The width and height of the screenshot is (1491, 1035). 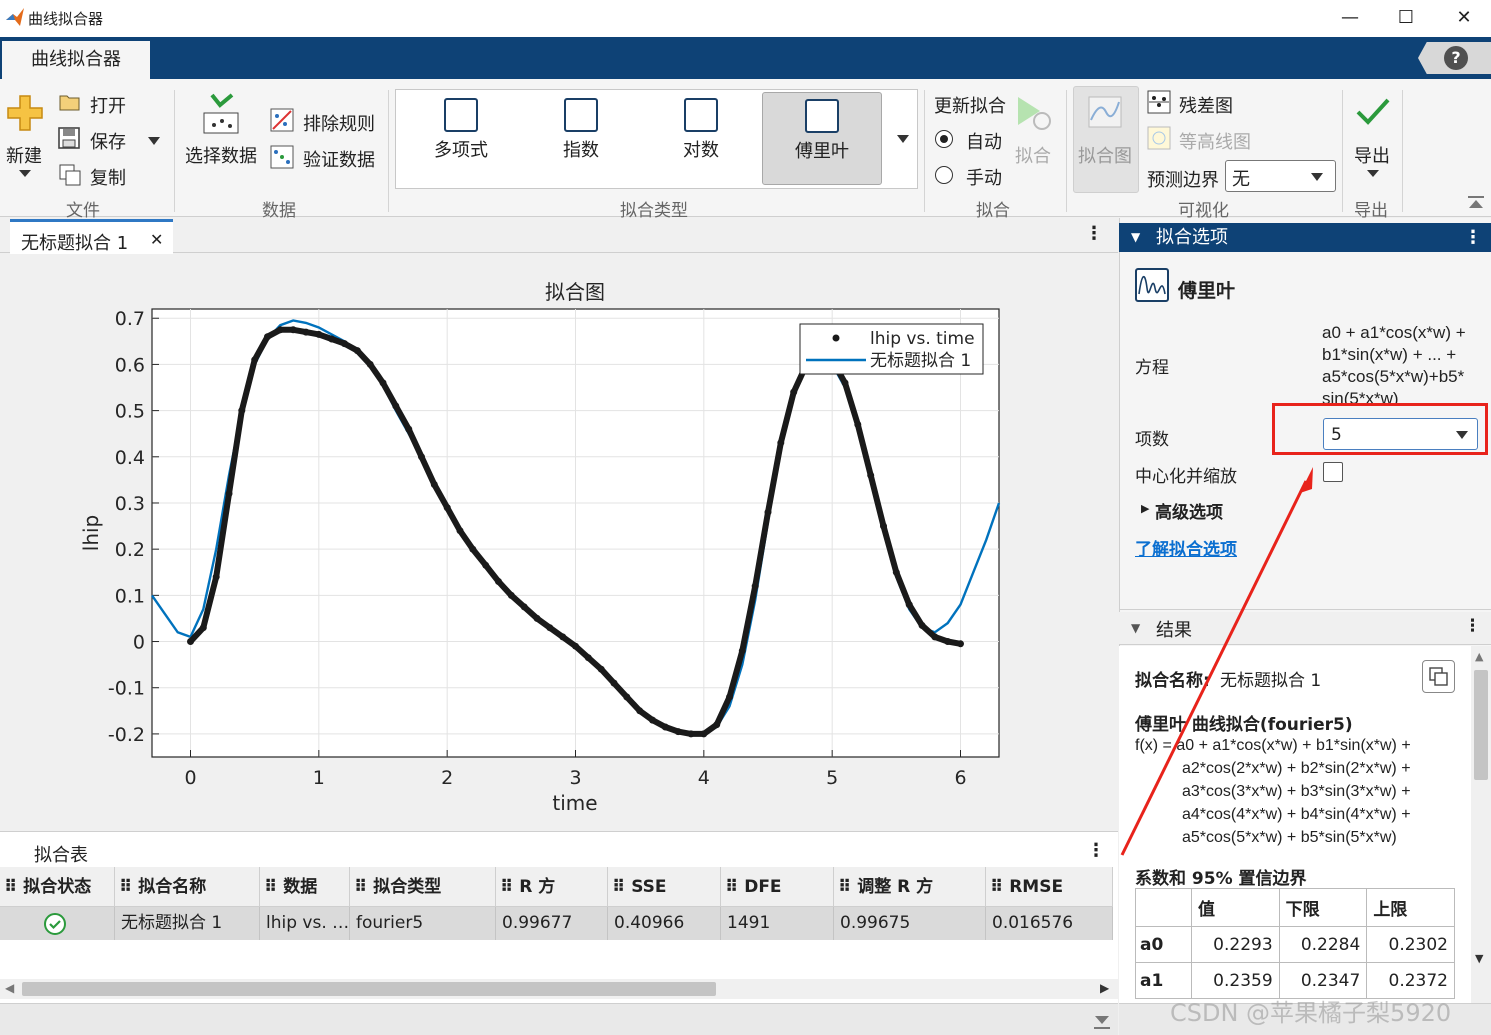 What do you see at coordinates (1454, 58) in the screenshot?
I see `help-button: ?` at bounding box center [1454, 58].